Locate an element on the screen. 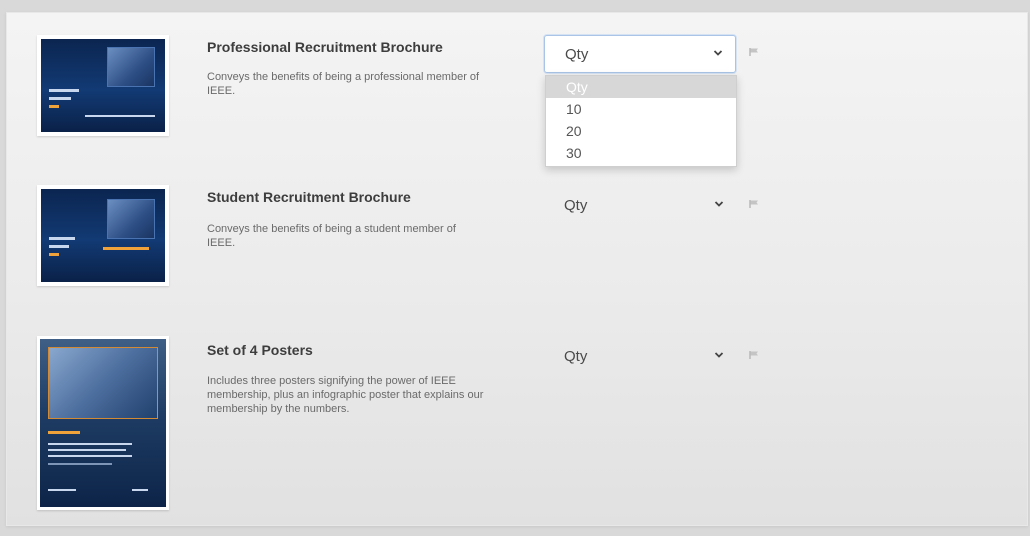 This screenshot has height=536, width=1030. product-thumbnail-professional-brochure is located at coordinates (103, 85).